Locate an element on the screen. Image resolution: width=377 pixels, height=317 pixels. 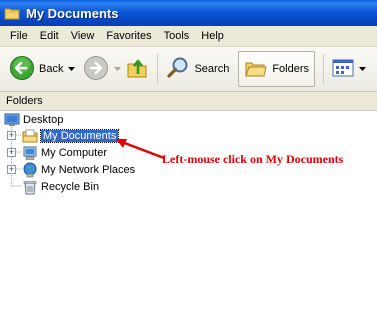
forward-arrow-icon is located at coordinates (96, 69).